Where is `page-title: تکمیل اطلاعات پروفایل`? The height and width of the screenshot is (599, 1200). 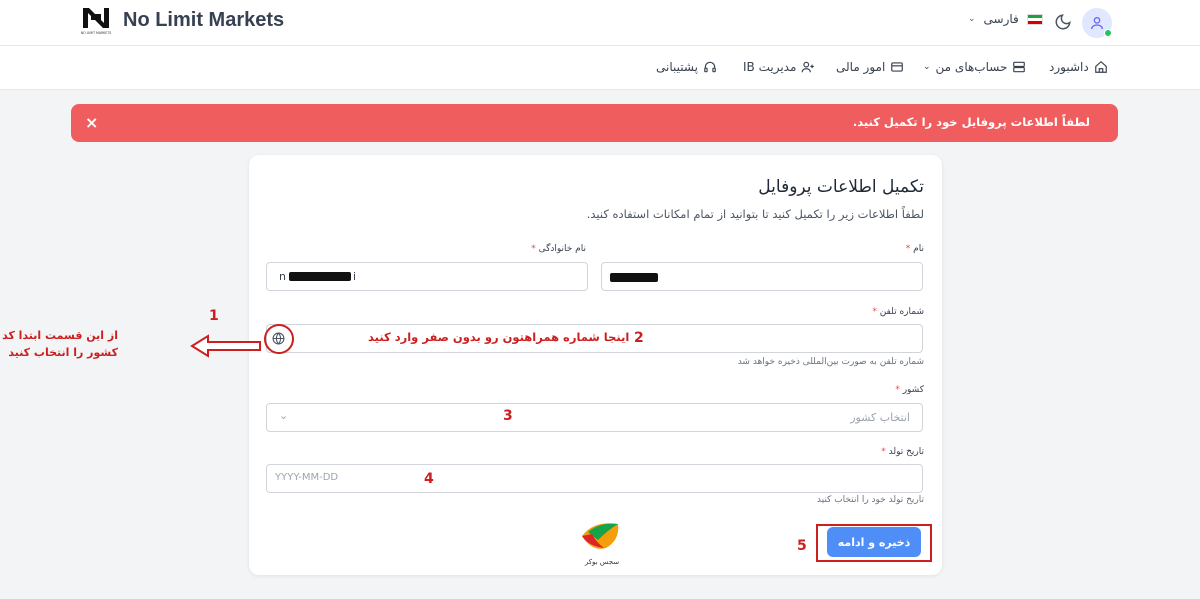
page-title: تکمیل اطلاعات پروفایل is located at coordinates (841, 187).